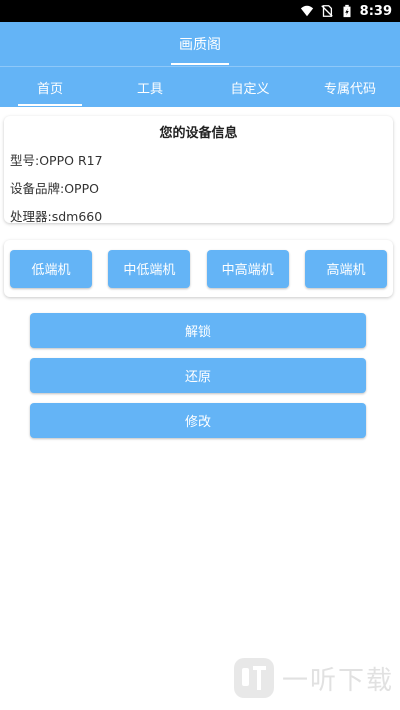  Describe the element at coordinates (56, 160) in the screenshot. I see `device-model: 型号:OPPO R17` at that location.